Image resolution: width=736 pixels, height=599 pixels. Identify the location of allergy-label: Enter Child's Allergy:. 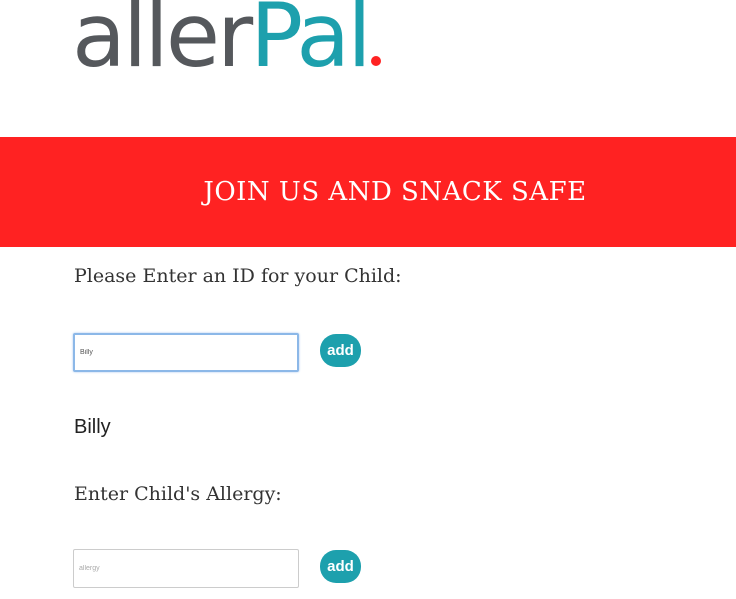
(178, 494).